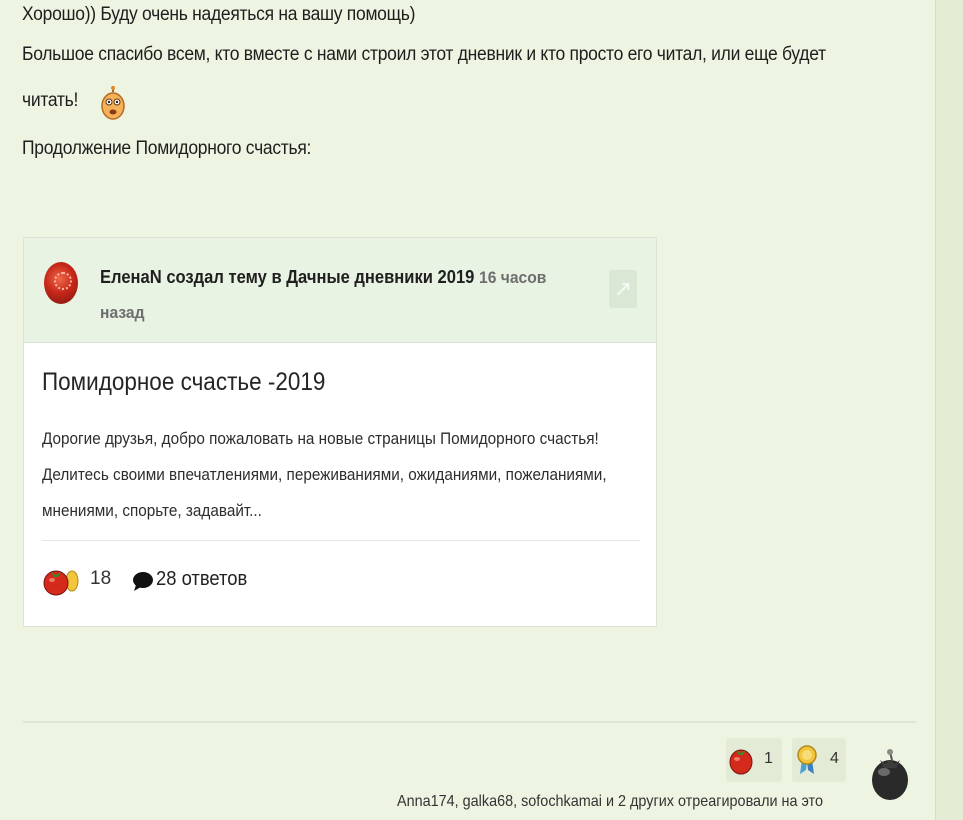 Image resolution: width=963 pixels, height=820 pixels. What do you see at coordinates (101, 578) in the screenshot?
I see `reactions-count: 18` at bounding box center [101, 578].